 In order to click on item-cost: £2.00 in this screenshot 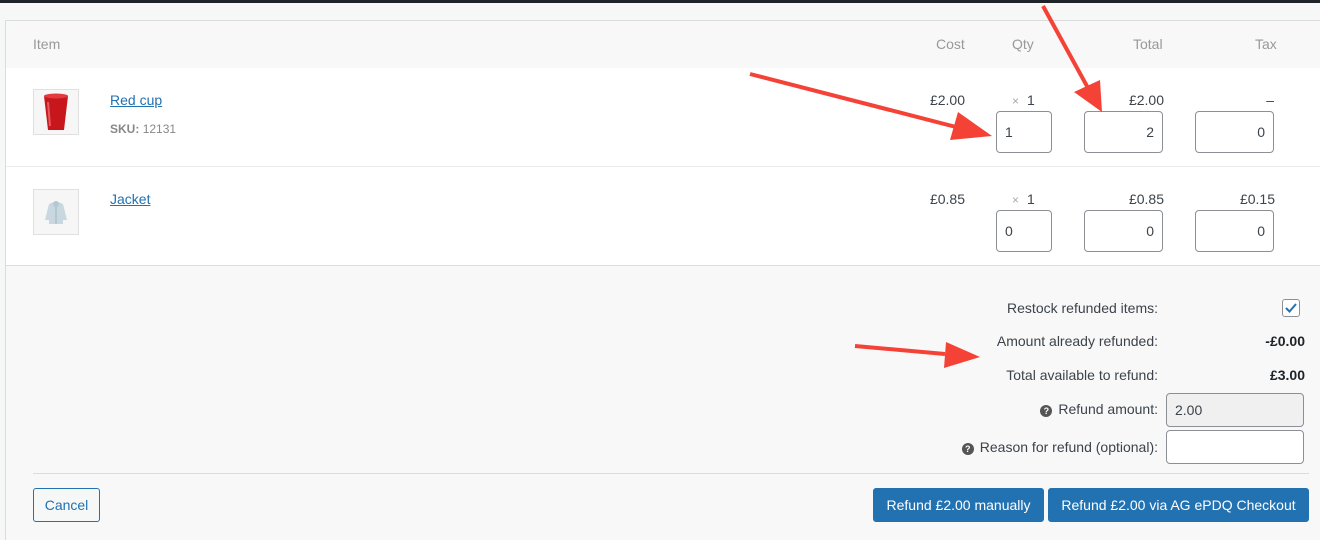, I will do `click(947, 100)`.